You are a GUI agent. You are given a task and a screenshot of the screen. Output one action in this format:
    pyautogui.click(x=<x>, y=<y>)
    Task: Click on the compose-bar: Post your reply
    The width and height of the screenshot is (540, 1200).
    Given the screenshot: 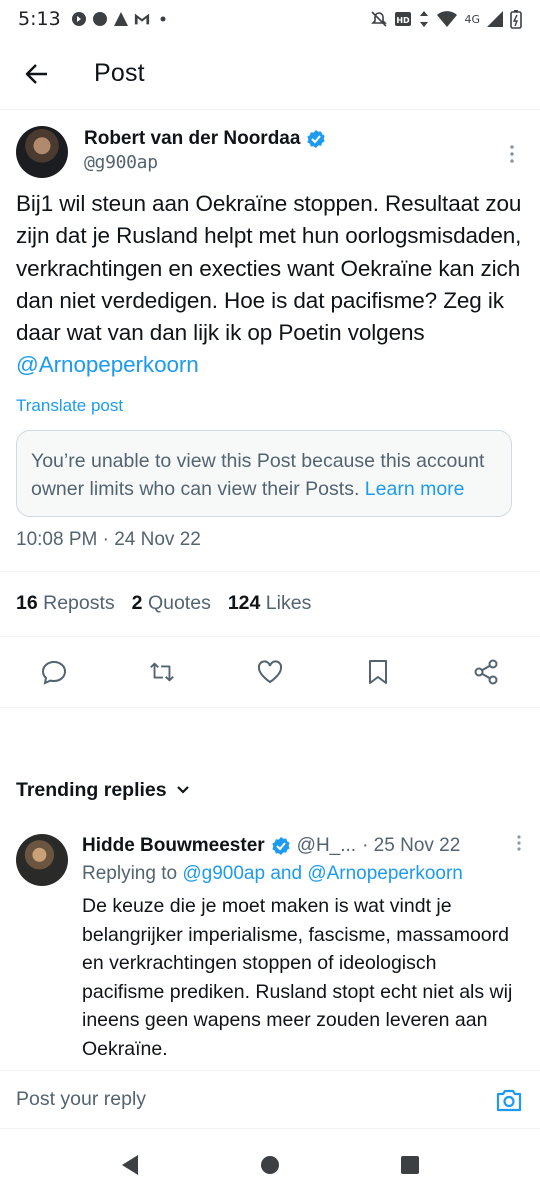 What is the action you would take?
    pyautogui.click(x=270, y=1099)
    